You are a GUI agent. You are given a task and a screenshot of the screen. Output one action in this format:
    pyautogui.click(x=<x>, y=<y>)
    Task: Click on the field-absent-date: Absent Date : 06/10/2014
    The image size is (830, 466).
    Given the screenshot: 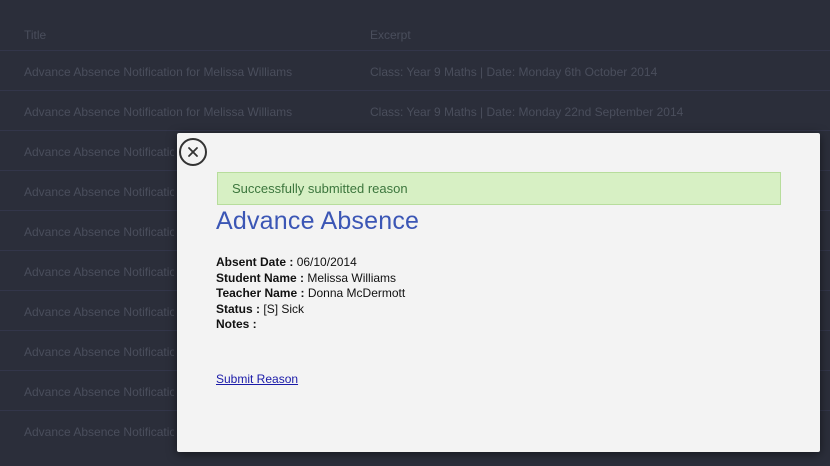 What is the action you would take?
    pyautogui.click(x=310, y=263)
    